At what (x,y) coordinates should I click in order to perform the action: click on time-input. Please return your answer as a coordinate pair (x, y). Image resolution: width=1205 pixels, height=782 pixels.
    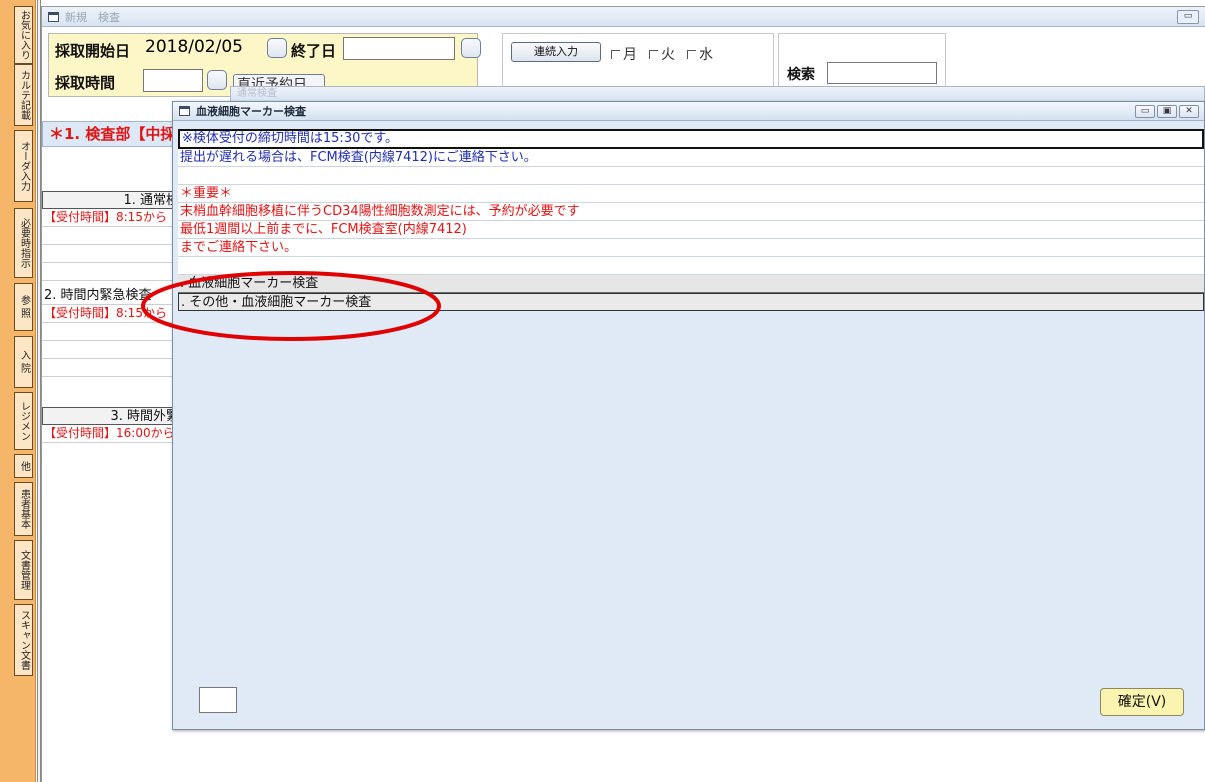
    Looking at the image, I should click on (173, 80).